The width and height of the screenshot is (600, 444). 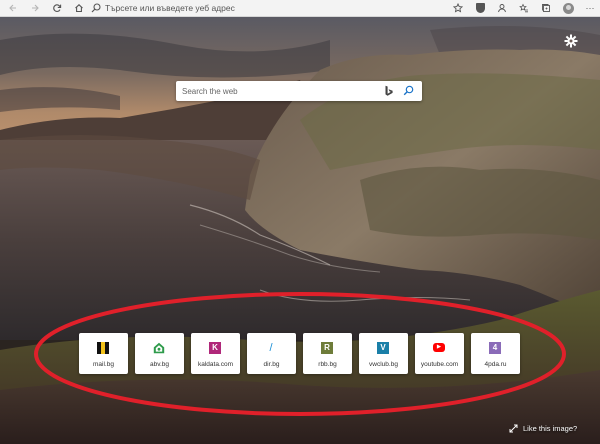 What do you see at coordinates (327, 364) in the screenshot?
I see `tile-label: rbb.bg` at bounding box center [327, 364].